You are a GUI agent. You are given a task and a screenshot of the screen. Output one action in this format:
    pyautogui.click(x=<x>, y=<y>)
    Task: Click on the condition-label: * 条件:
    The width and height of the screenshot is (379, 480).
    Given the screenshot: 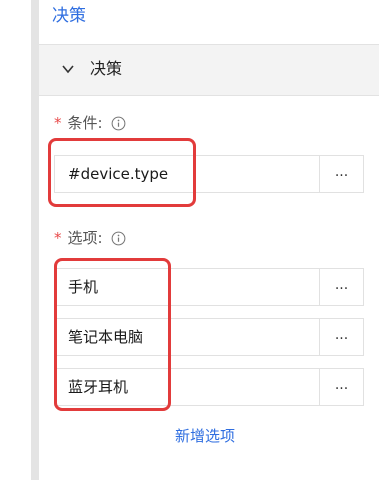 What is the action you would take?
    pyautogui.click(x=90, y=123)
    